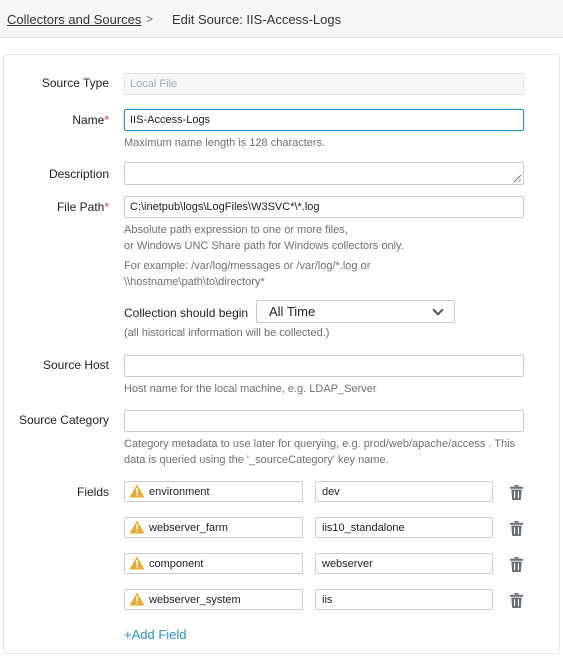 This screenshot has height=667, width=563. I want to click on collection-begin-value: All Time, so click(292, 311).